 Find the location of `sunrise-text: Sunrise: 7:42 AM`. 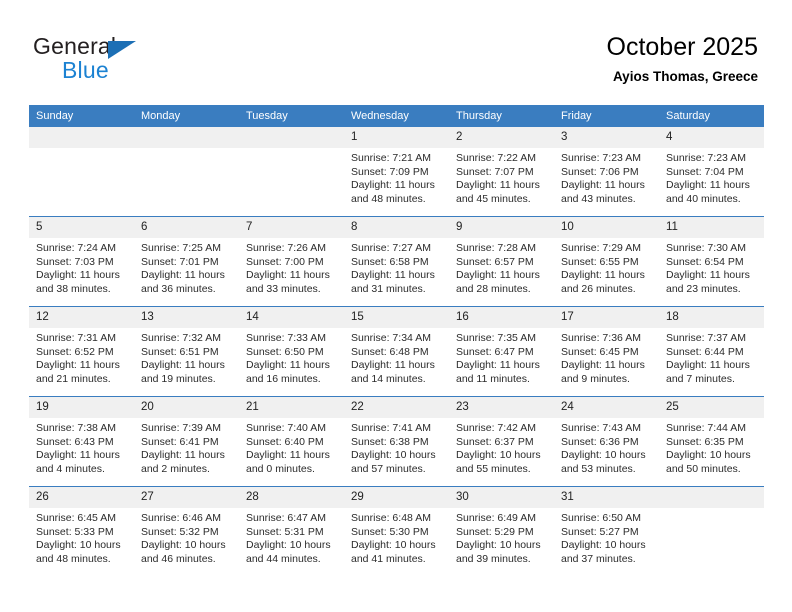

sunrise-text: Sunrise: 7:42 AM is located at coordinates (496, 428).